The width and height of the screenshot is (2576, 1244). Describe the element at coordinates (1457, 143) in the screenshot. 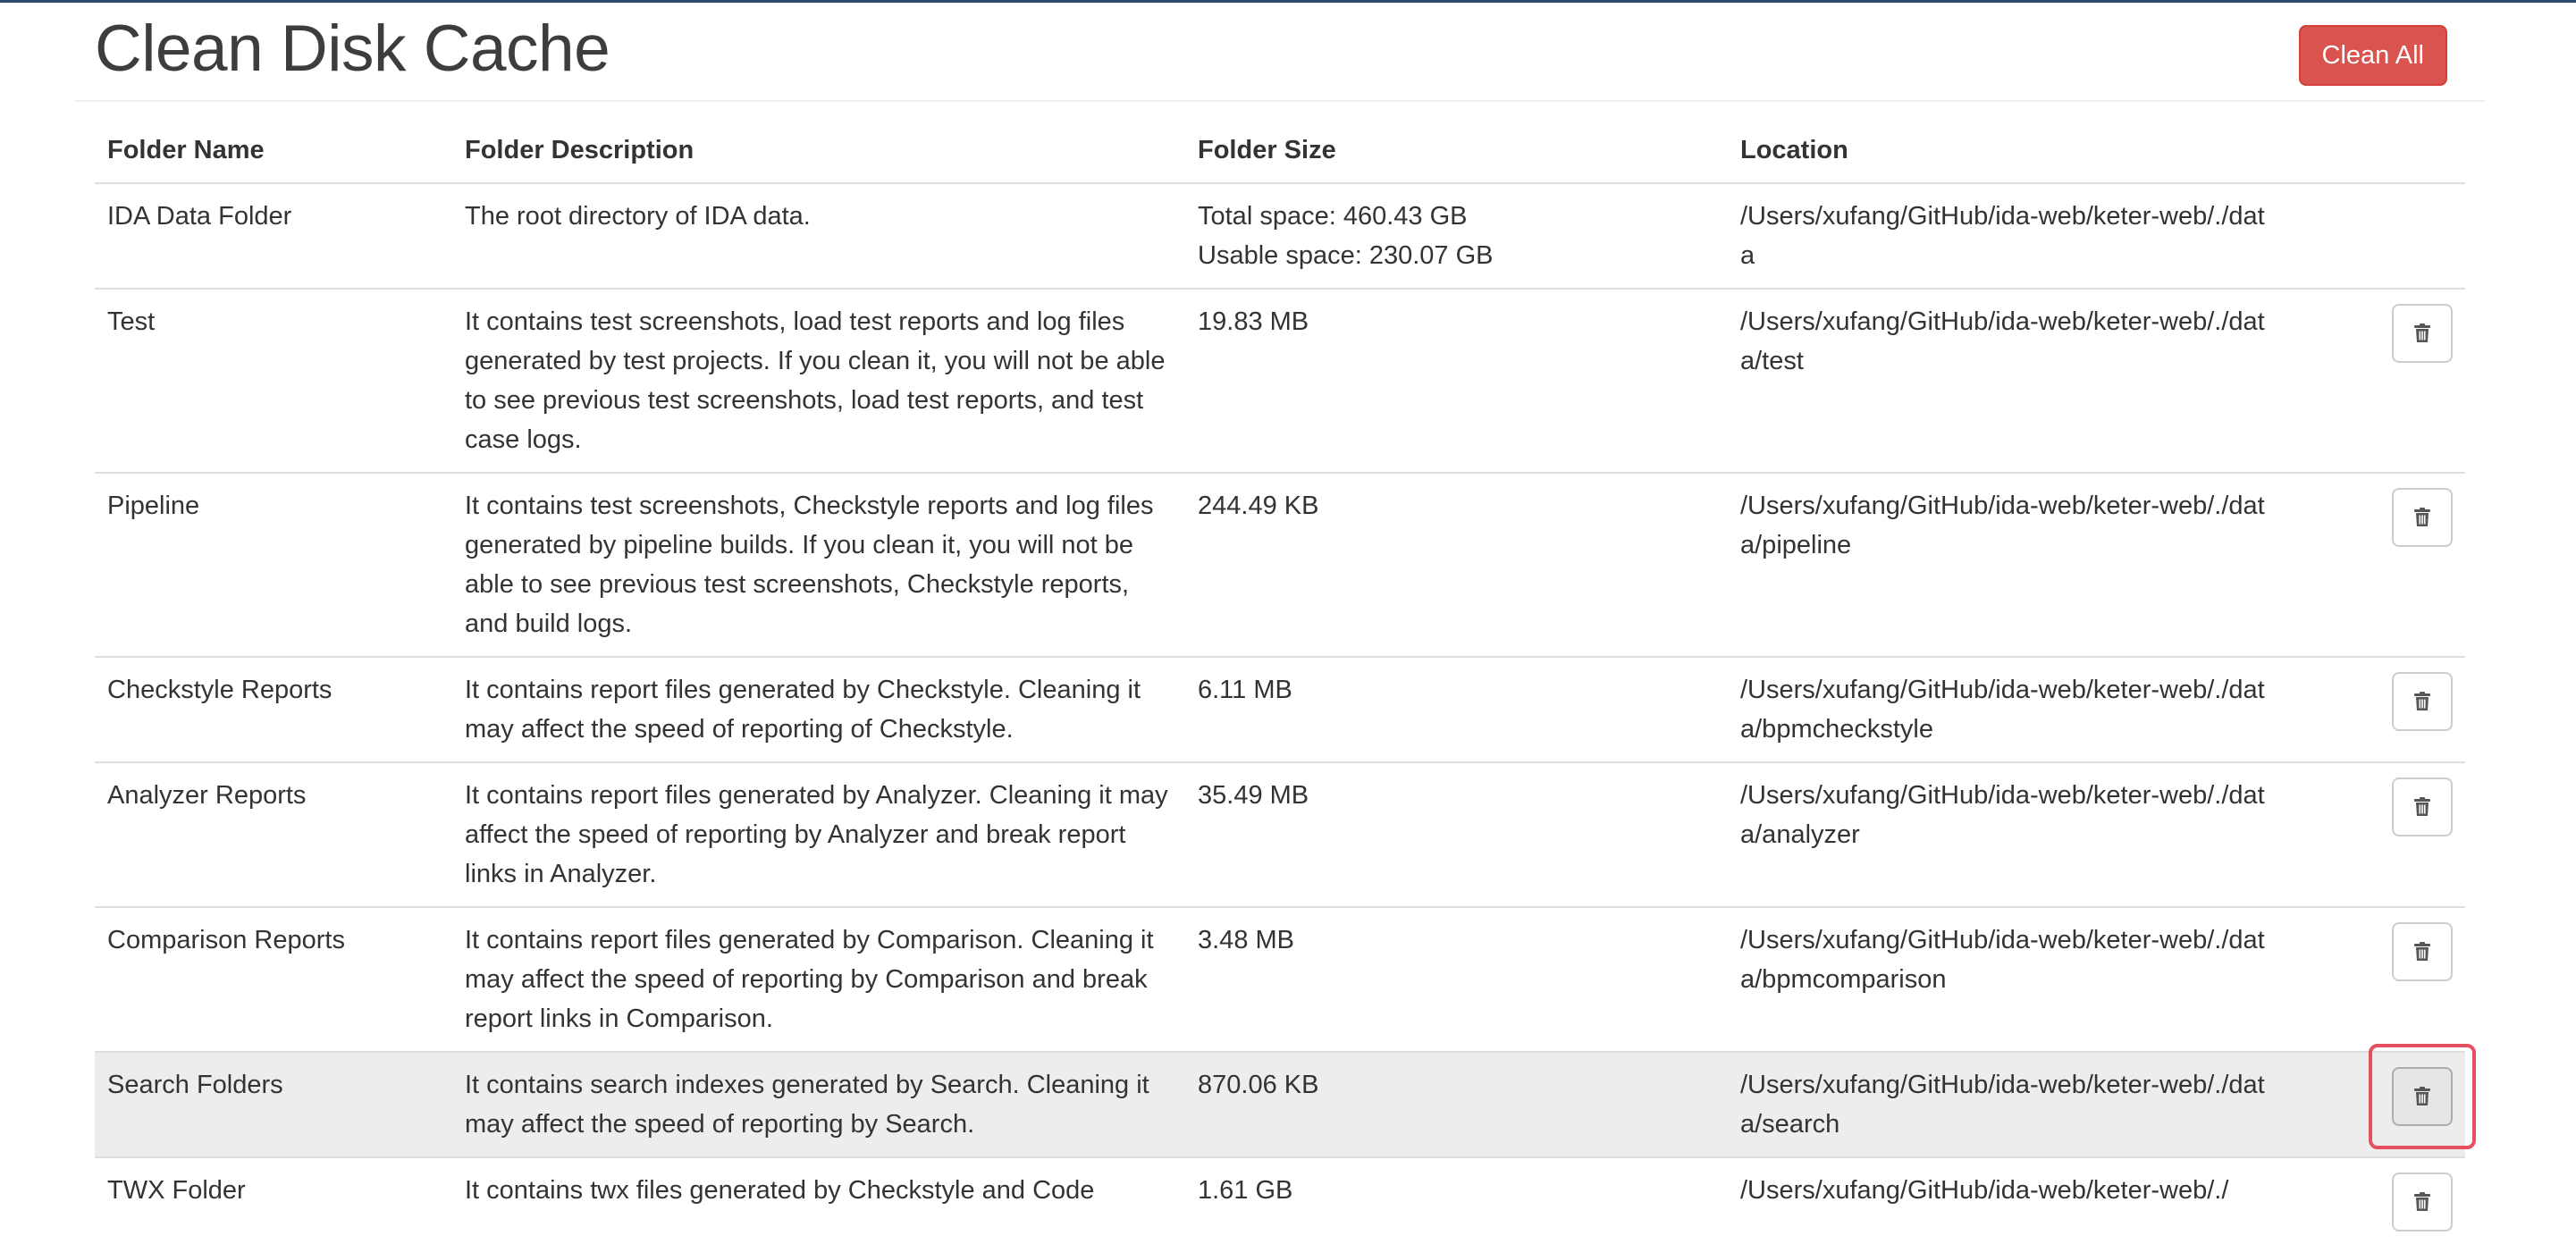

I see `column-header-folder-size: Folder Size` at that location.